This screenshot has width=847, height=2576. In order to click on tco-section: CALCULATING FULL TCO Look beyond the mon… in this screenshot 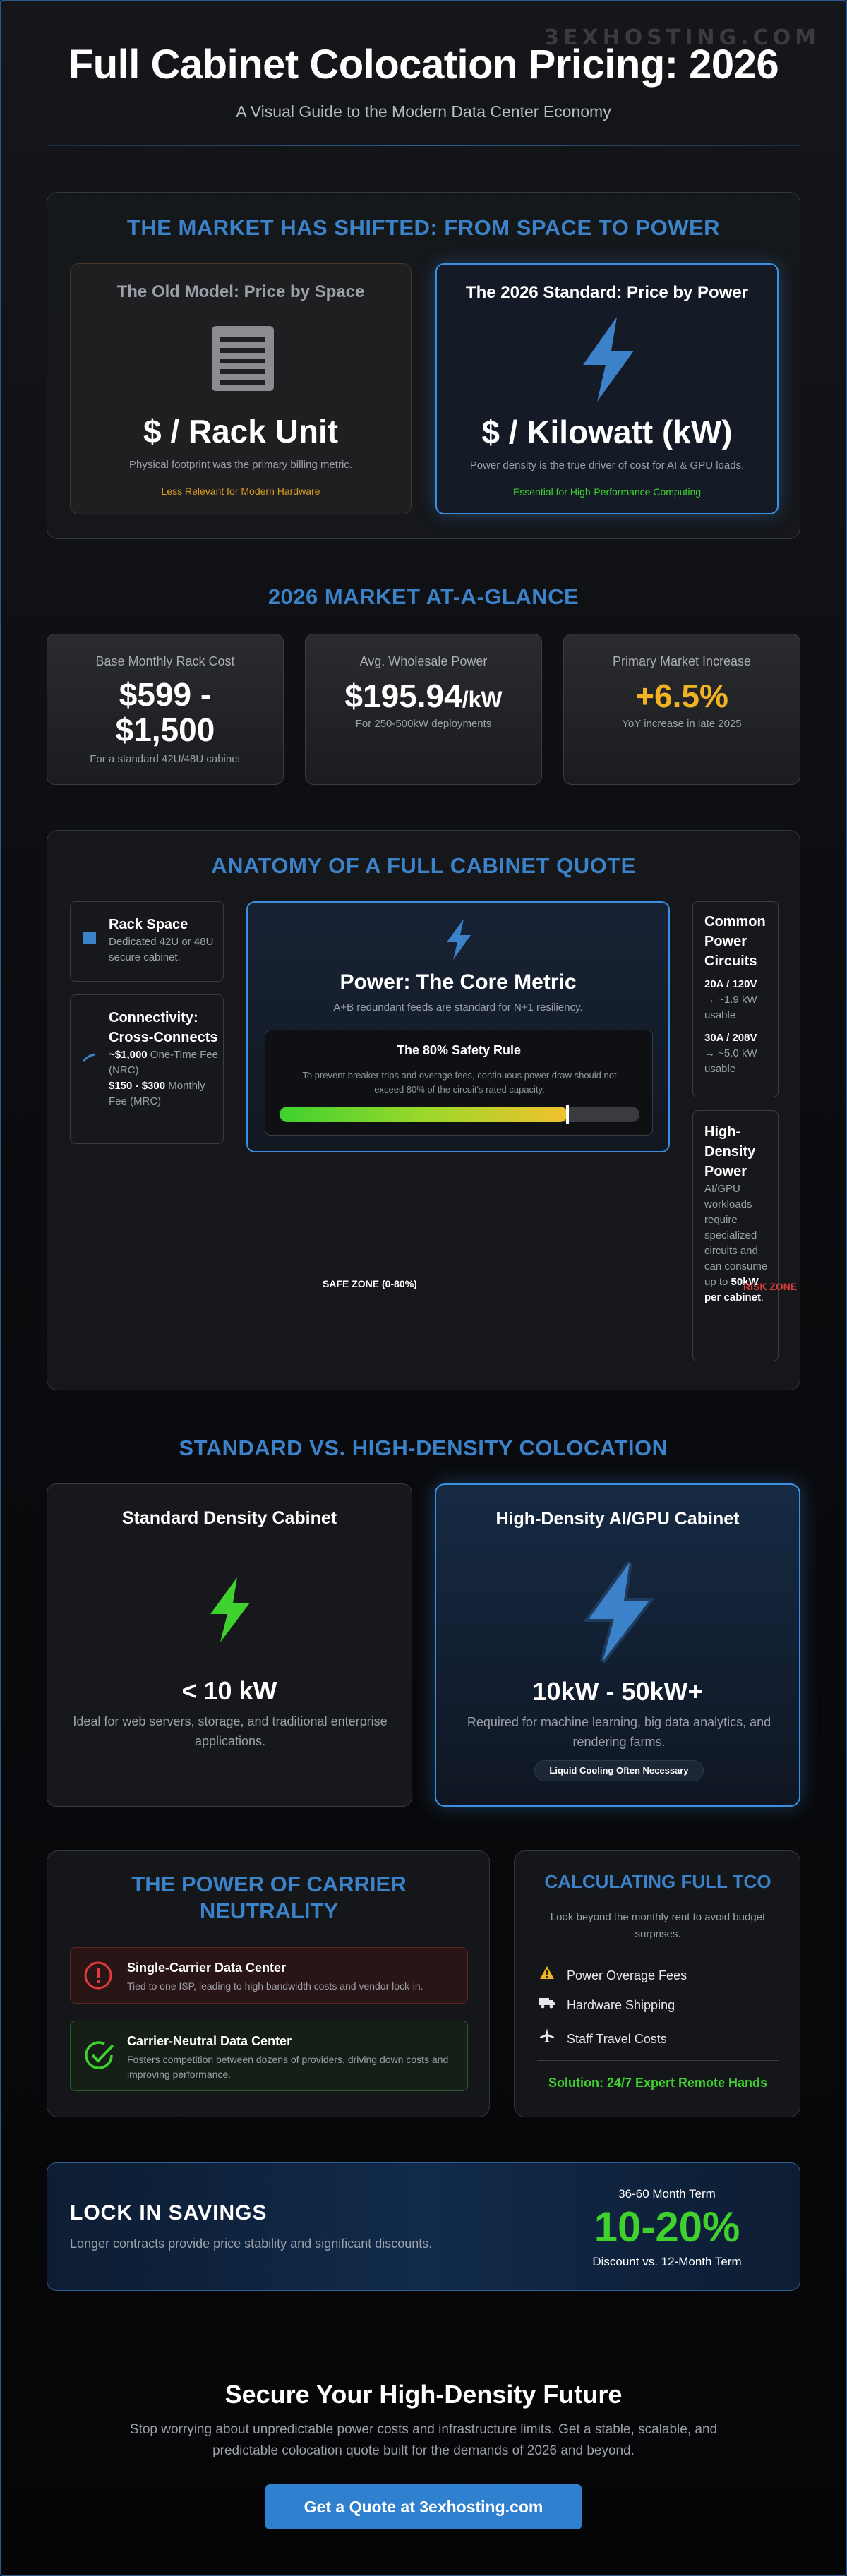, I will do `click(657, 1983)`.